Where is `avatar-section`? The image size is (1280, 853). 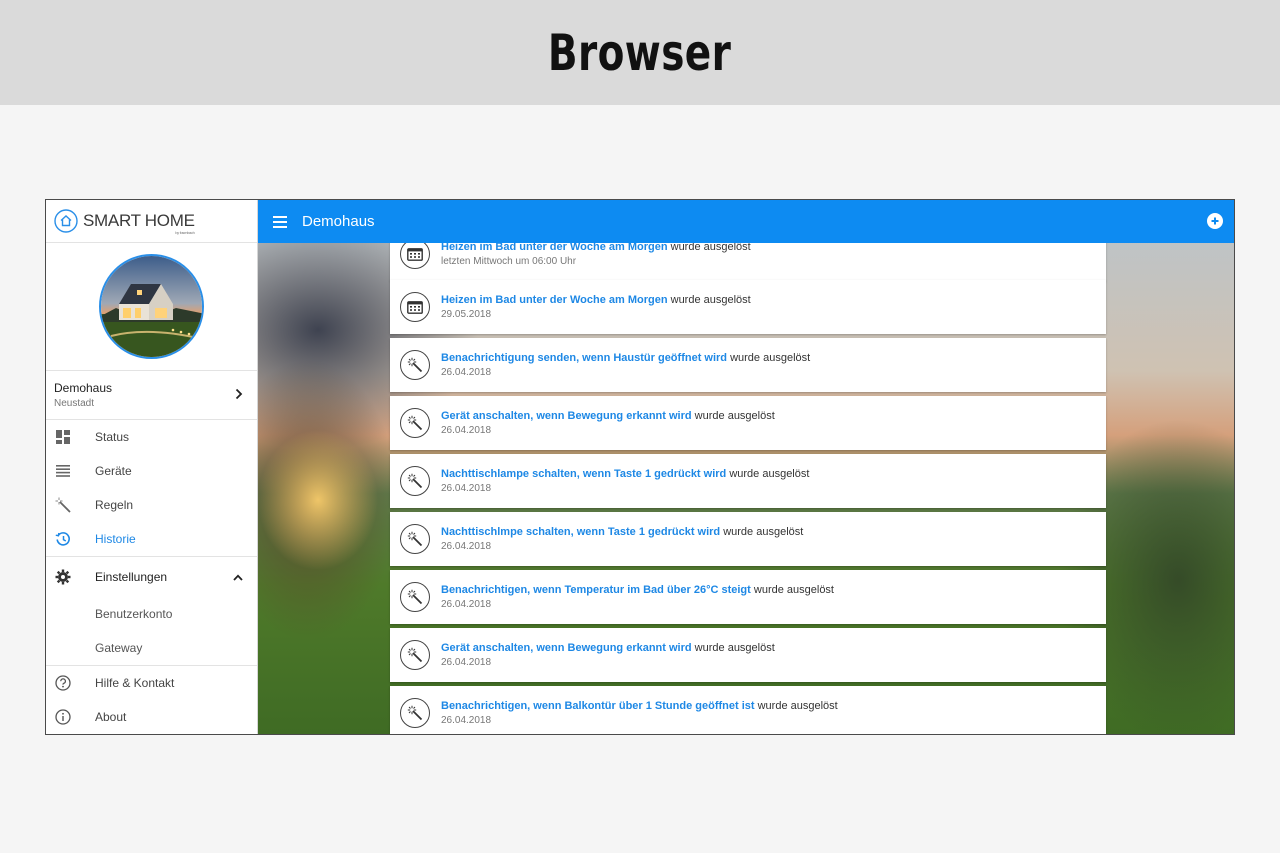
avatar-section is located at coordinates (151, 307).